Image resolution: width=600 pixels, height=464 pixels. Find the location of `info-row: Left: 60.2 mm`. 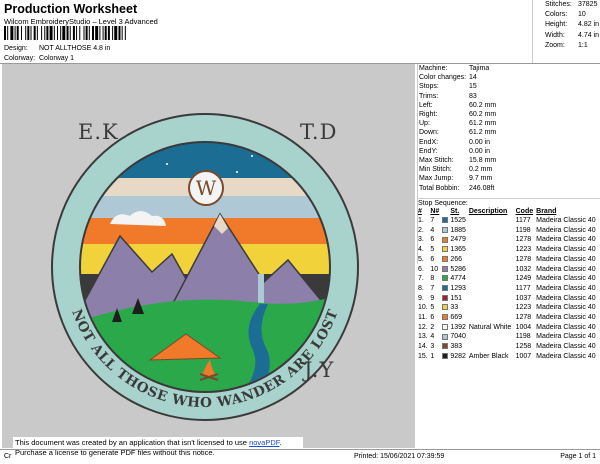

info-row: Left: 60.2 mm is located at coordinates (509, 105).